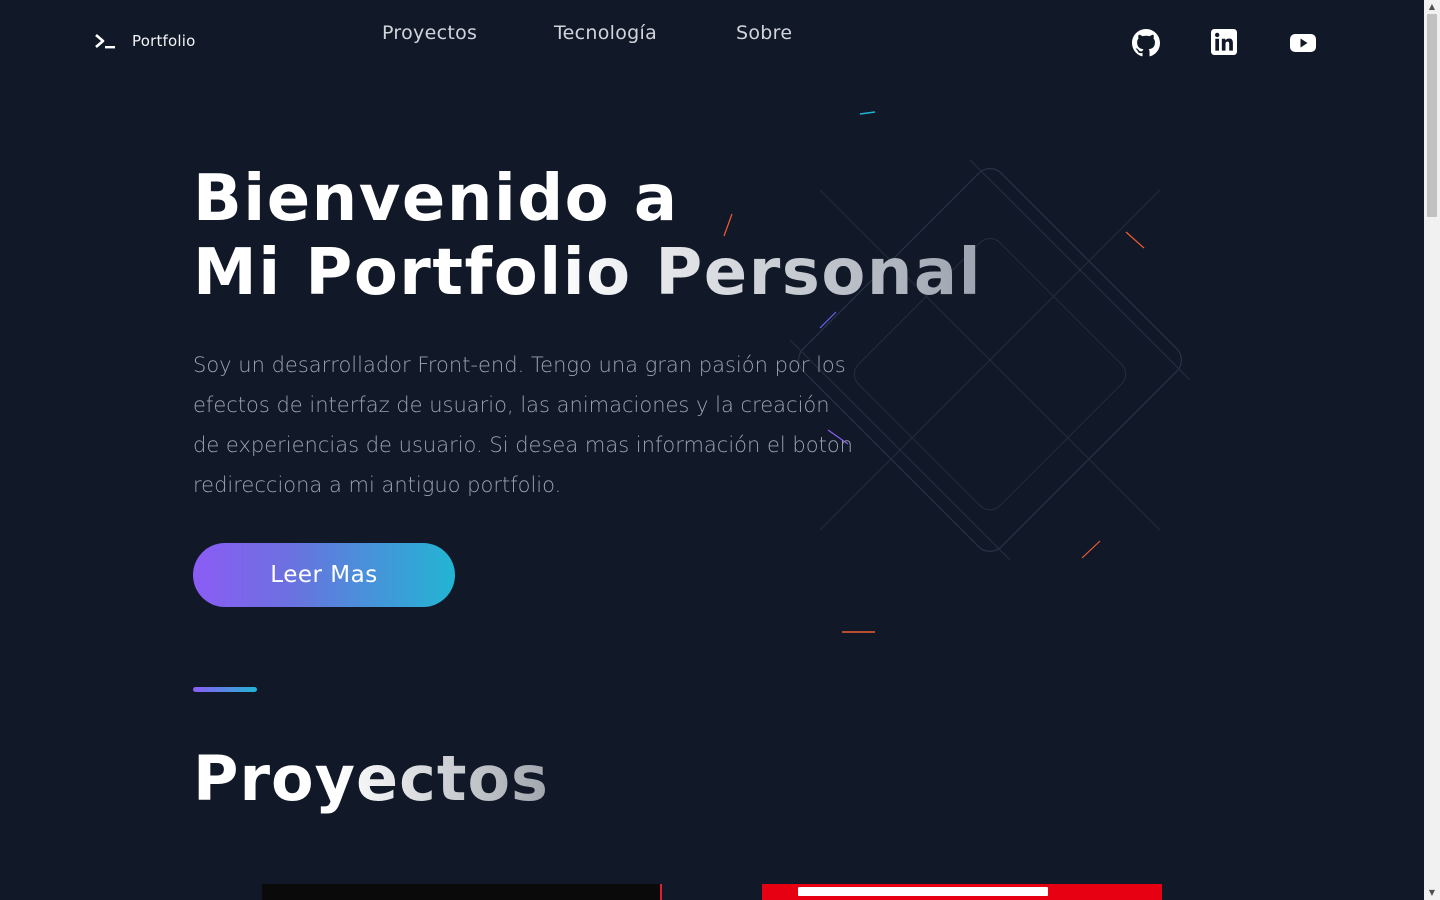 The image size is (1440, 900). What do you see at coordinates (436, 199) in the screenshot?
I see `hero-title-line1: Bienvenido a` at bounding box center [436, 199].